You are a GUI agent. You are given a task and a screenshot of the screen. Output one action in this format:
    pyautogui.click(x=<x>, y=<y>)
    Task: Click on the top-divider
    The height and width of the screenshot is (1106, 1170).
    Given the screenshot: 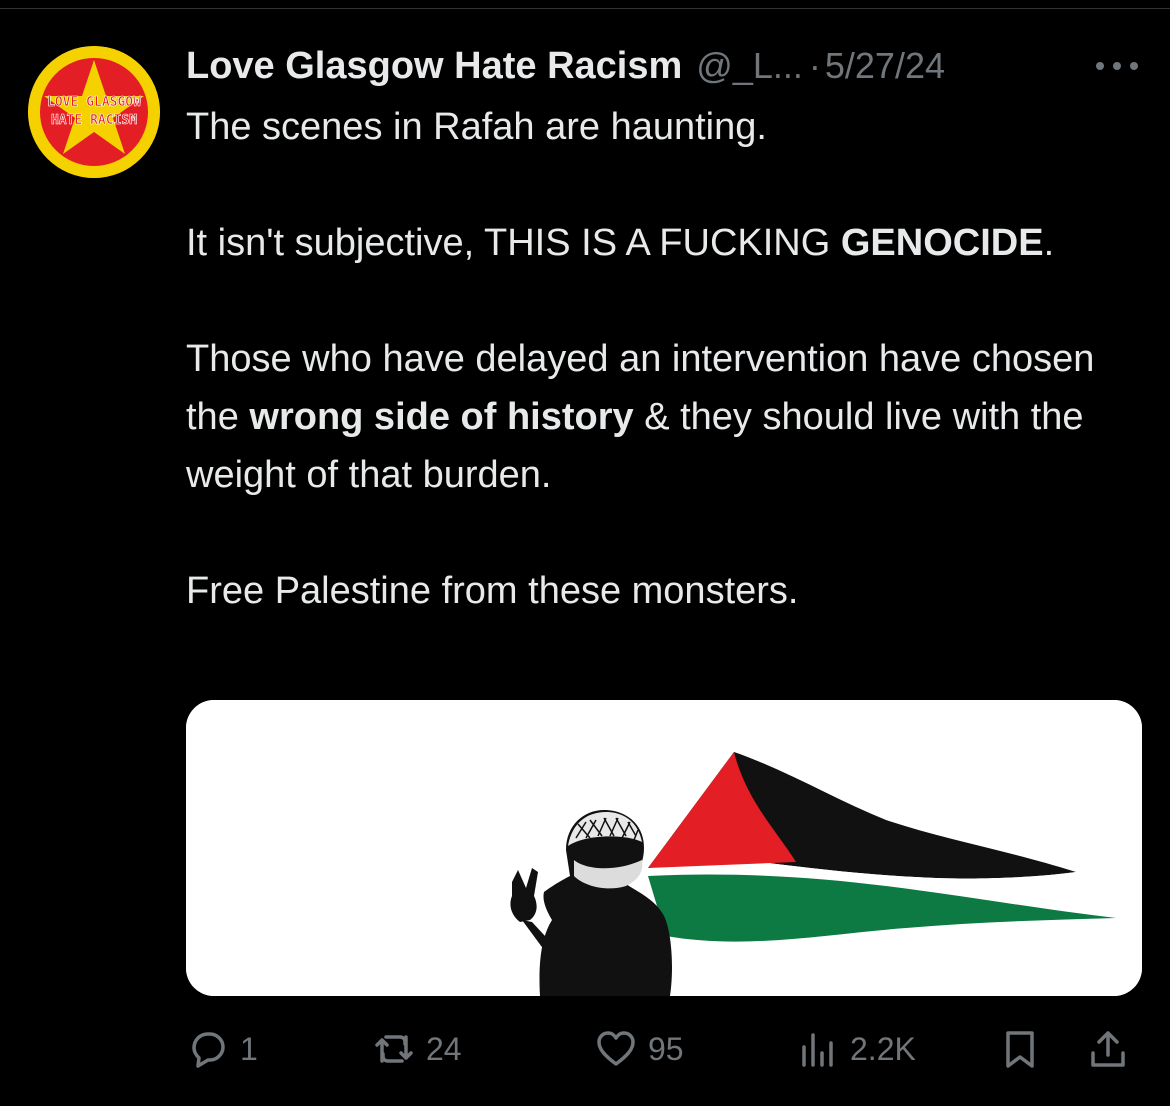 What is the action you would take?
    pyautogui.click(x=585, y=8)
    